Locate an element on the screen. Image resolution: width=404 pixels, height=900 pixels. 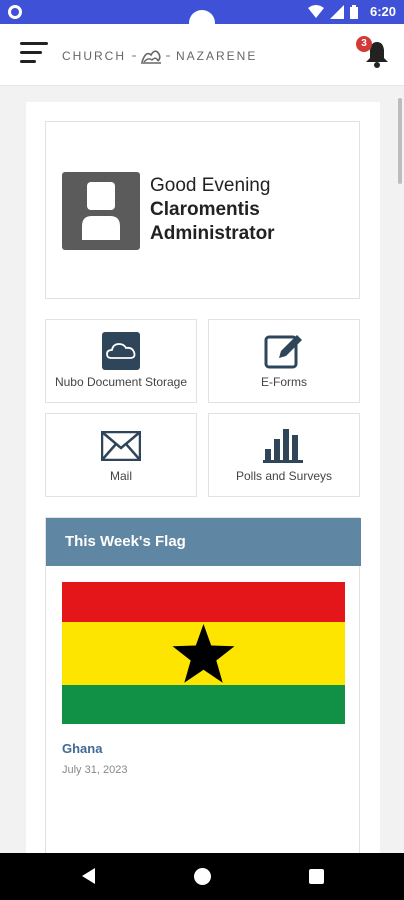
status-time: 6:20 is located at coordinates (382, 11).